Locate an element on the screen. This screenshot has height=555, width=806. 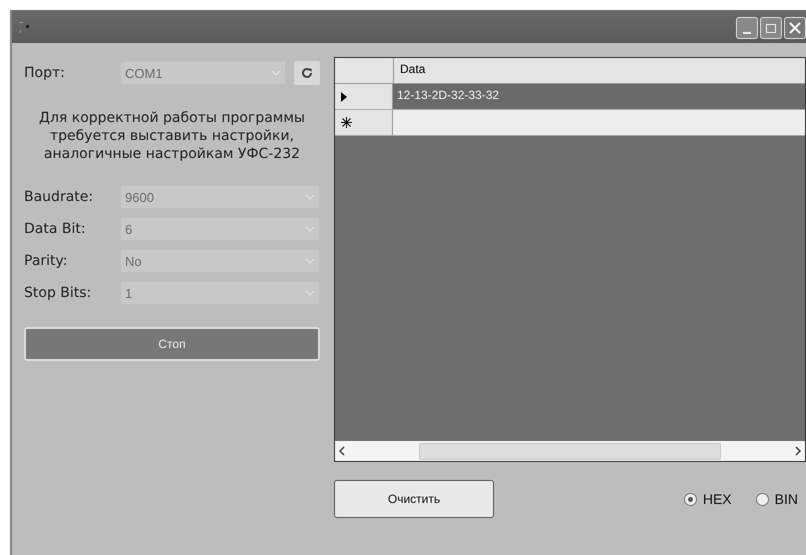
refresh-icon is located at coordinates (307, 73).